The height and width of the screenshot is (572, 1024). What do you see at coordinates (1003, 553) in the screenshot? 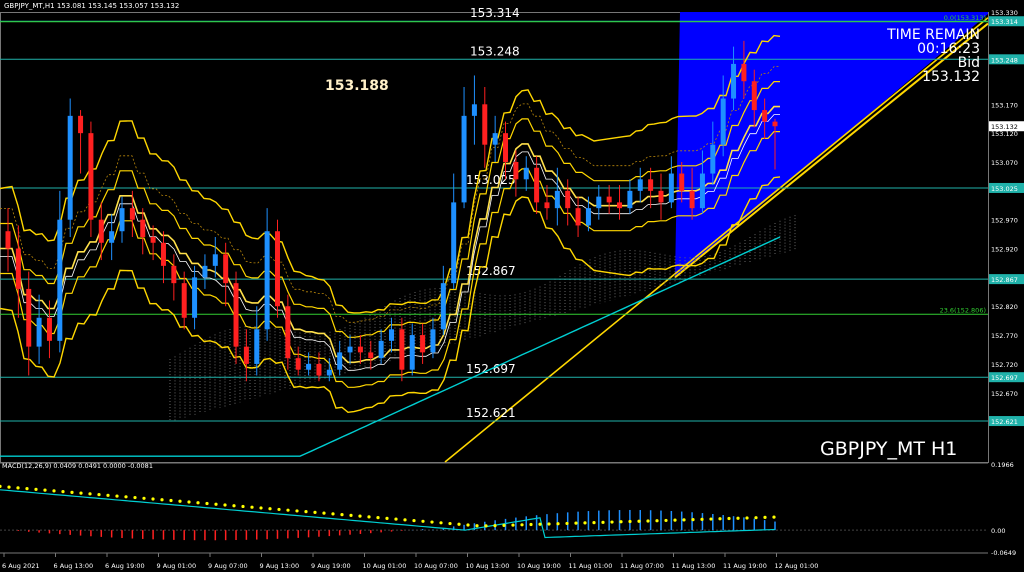
I see `macd-tick-label: -0.0649` at bounding box center [1003, 553].